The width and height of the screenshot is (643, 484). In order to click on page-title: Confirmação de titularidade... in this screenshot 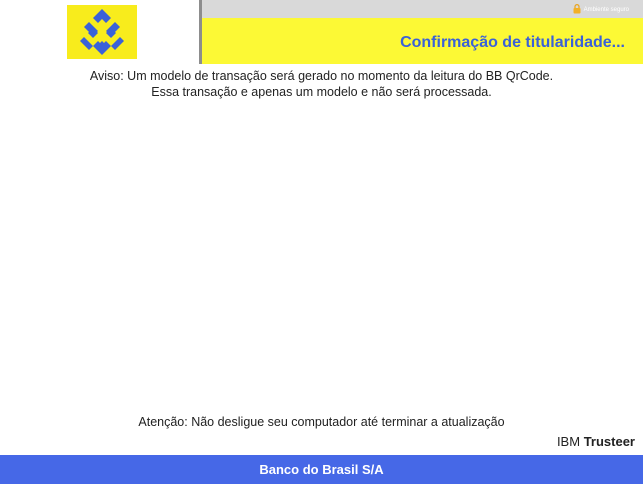, I will do `click(512, 42)`.